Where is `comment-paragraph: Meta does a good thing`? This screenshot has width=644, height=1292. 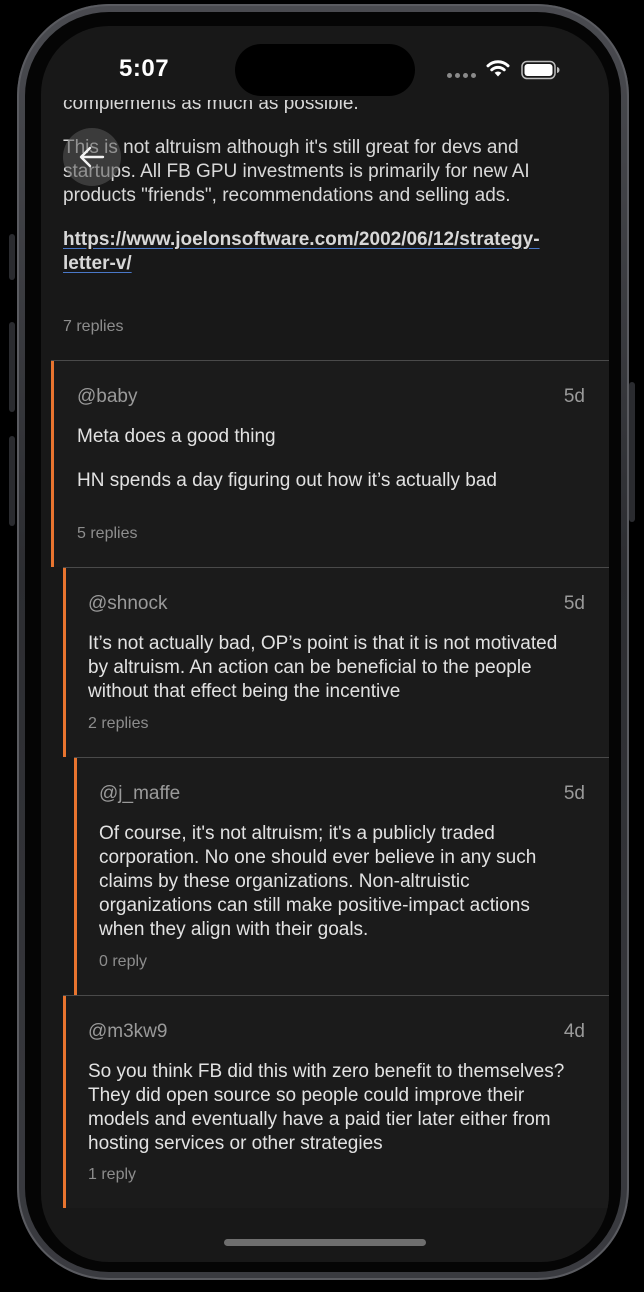 comment-paragraph: Meta does a good thing is located at coordinates (176, 436).